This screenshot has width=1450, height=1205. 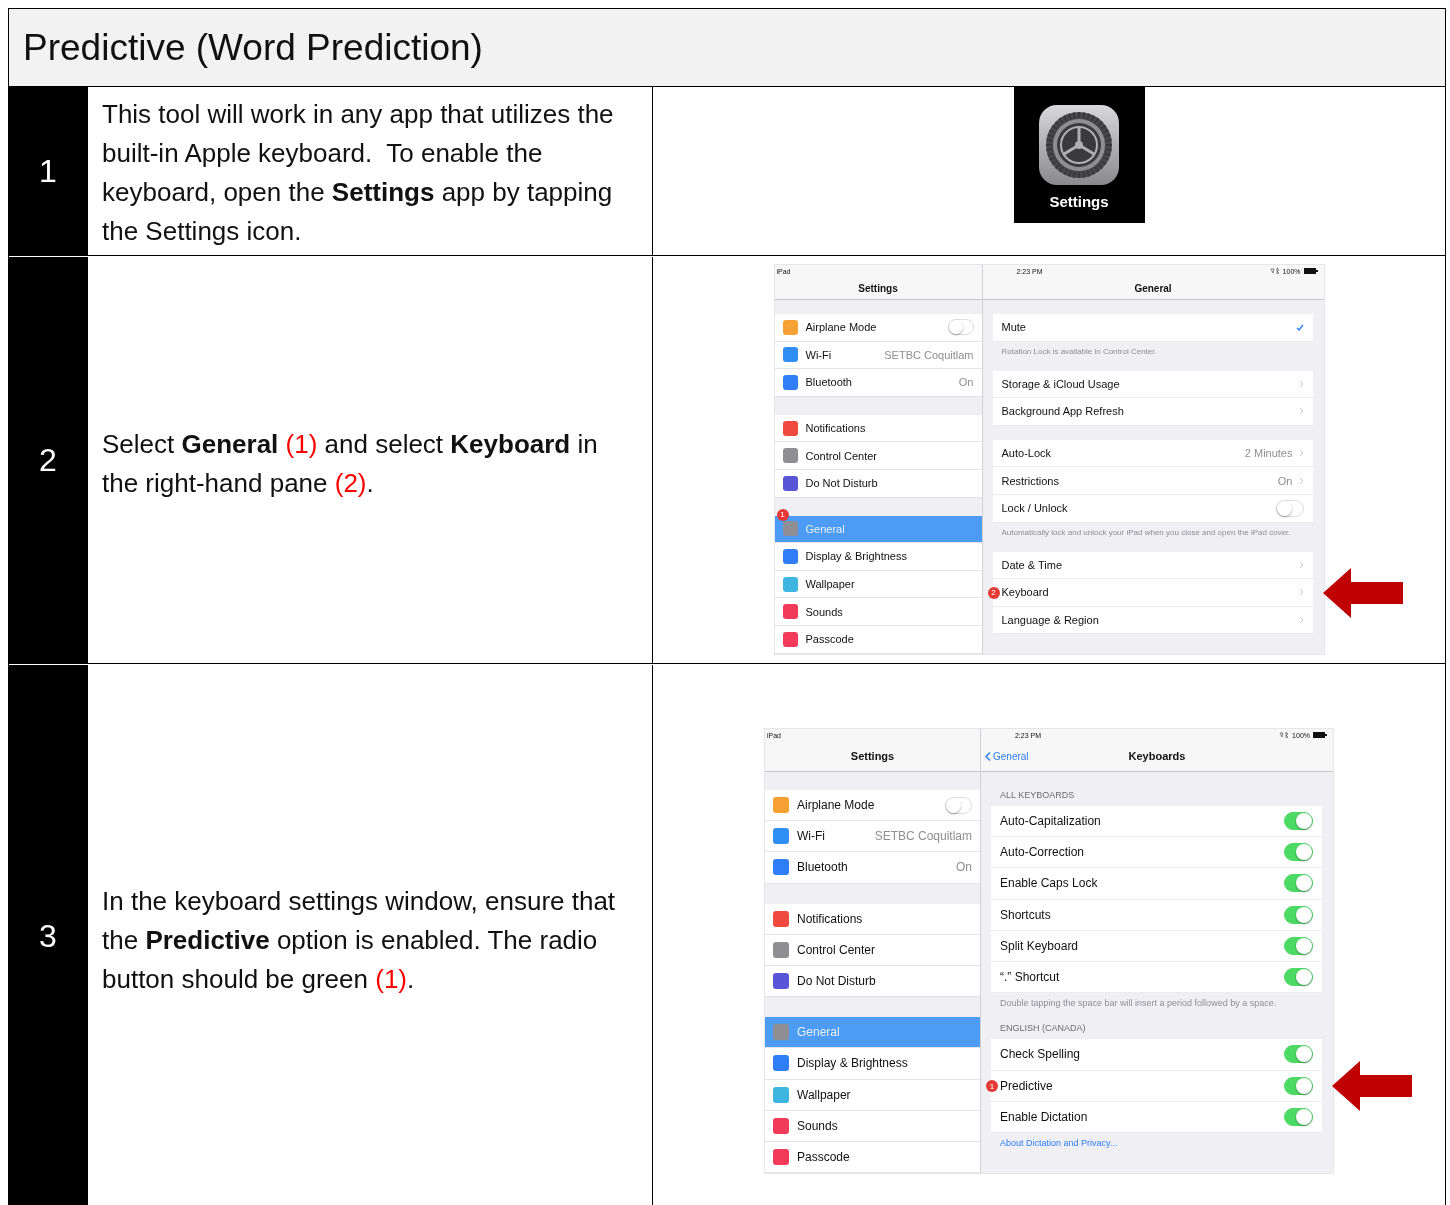 I want to click on footer-note: Rotation Lock is available in Control Center., so click(x=1079, y=351).